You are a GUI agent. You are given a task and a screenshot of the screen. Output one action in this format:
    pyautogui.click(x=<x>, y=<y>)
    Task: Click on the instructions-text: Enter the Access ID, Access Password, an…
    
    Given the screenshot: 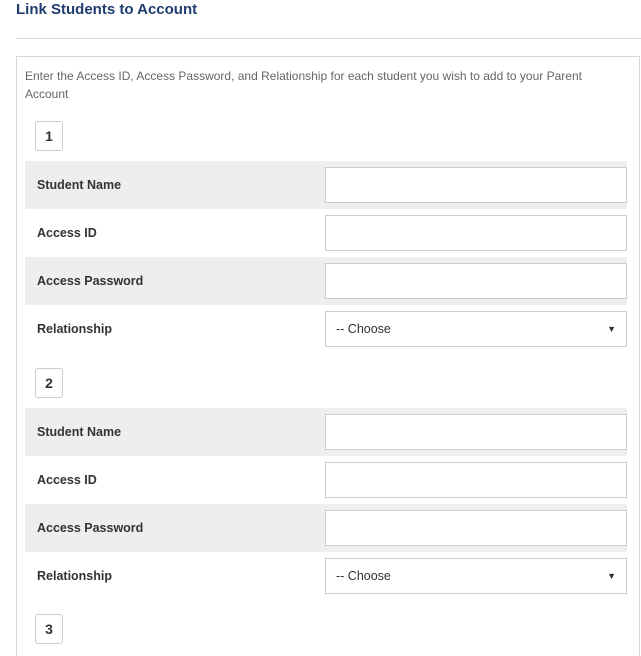 What is the action you would take?
    pyautogui.click(x=303, y=85)
    